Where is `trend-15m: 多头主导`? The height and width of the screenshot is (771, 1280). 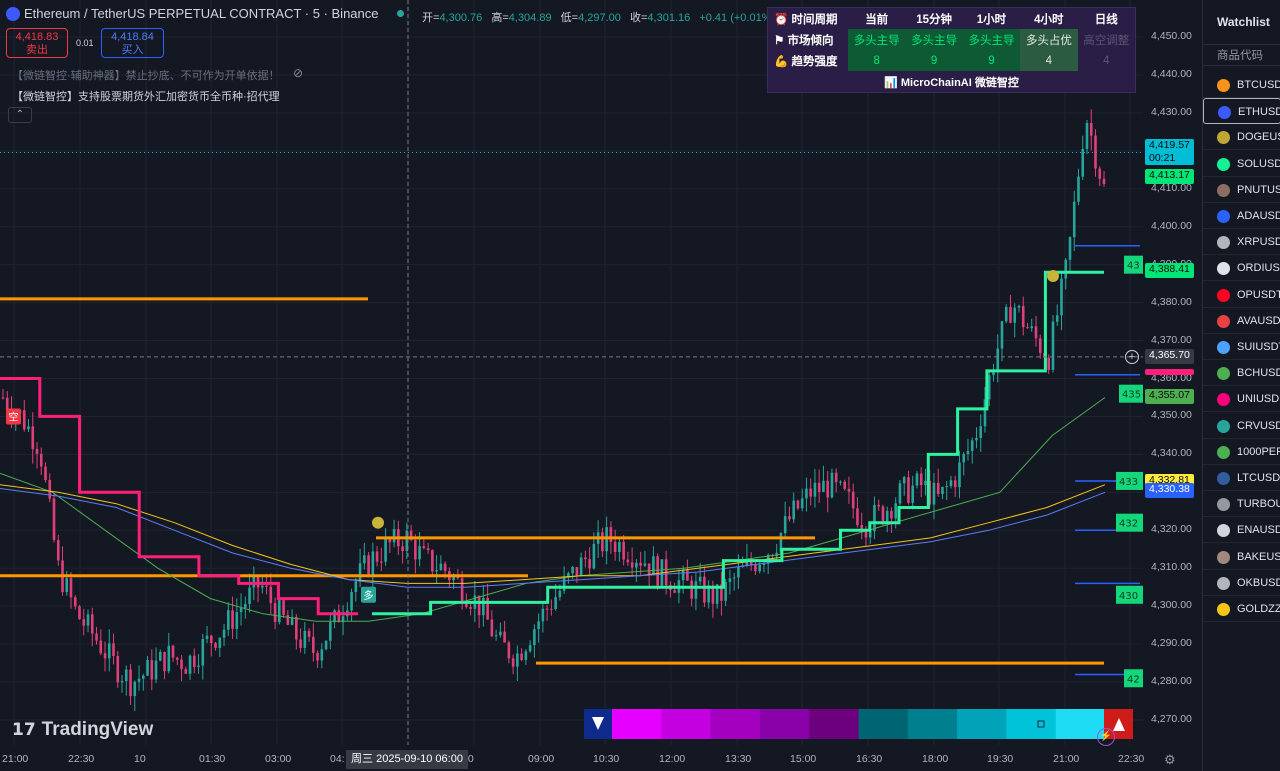
trend-15m: 多头主导 is located at coordinates (934, 39).